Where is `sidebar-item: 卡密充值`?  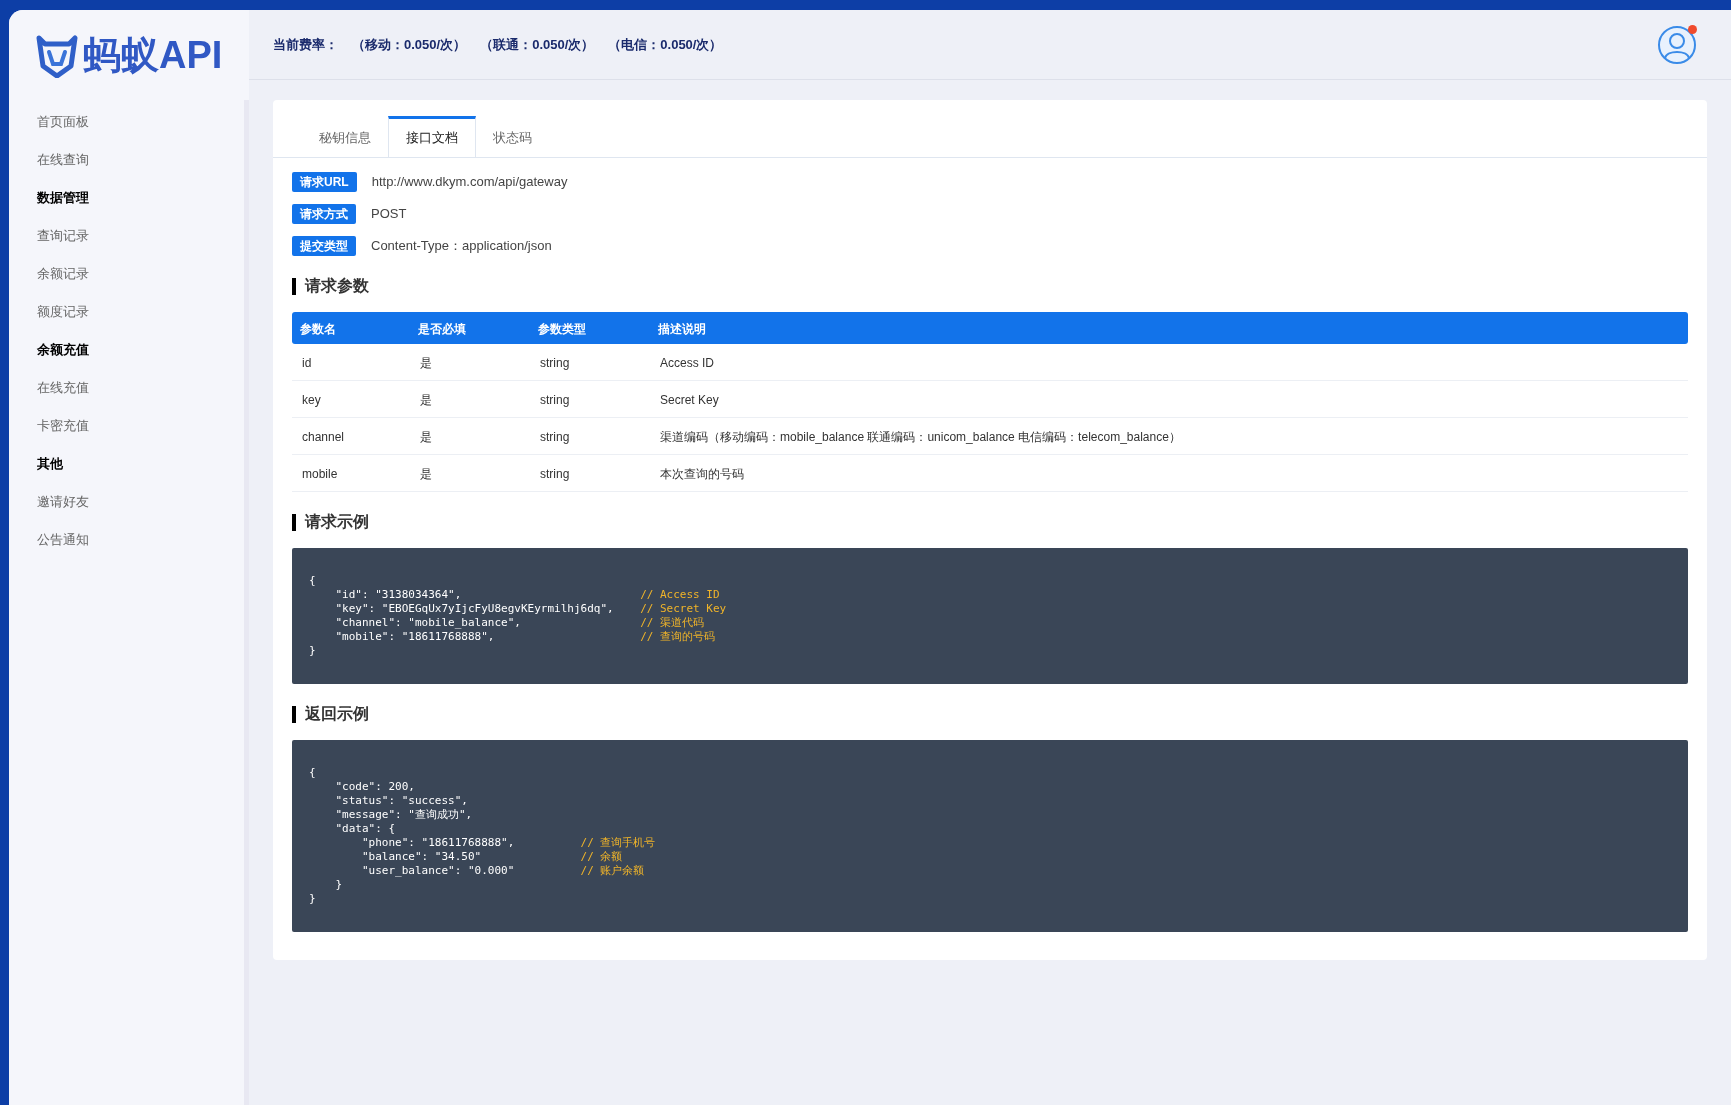 sidebar-item: 卡密充值 is located at coordinates (63, 426).